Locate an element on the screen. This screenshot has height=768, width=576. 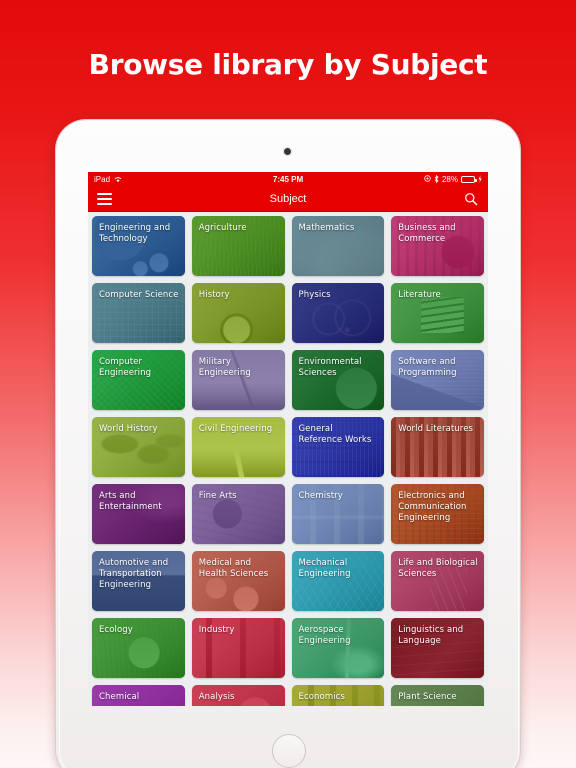
subject-tile: Plant Science is located at coordinates (437, 695).